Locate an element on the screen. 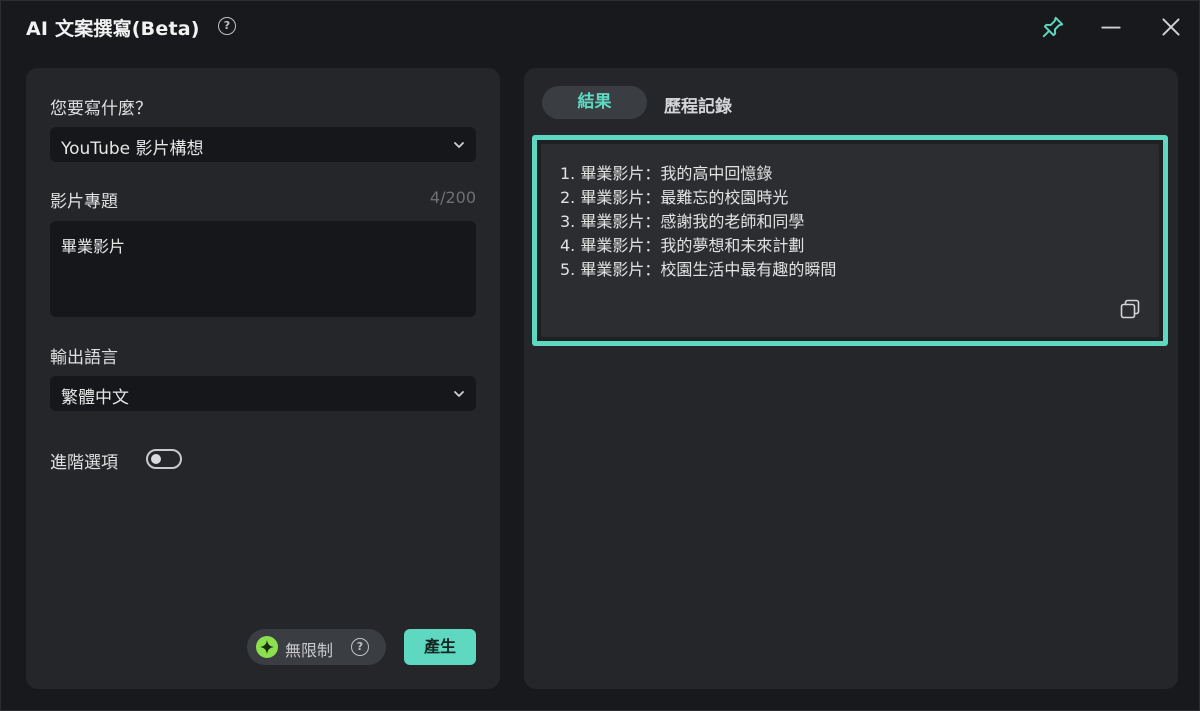 This screenshot has height=711, width=1200. pin-button is located at coordinates (1053, 27).